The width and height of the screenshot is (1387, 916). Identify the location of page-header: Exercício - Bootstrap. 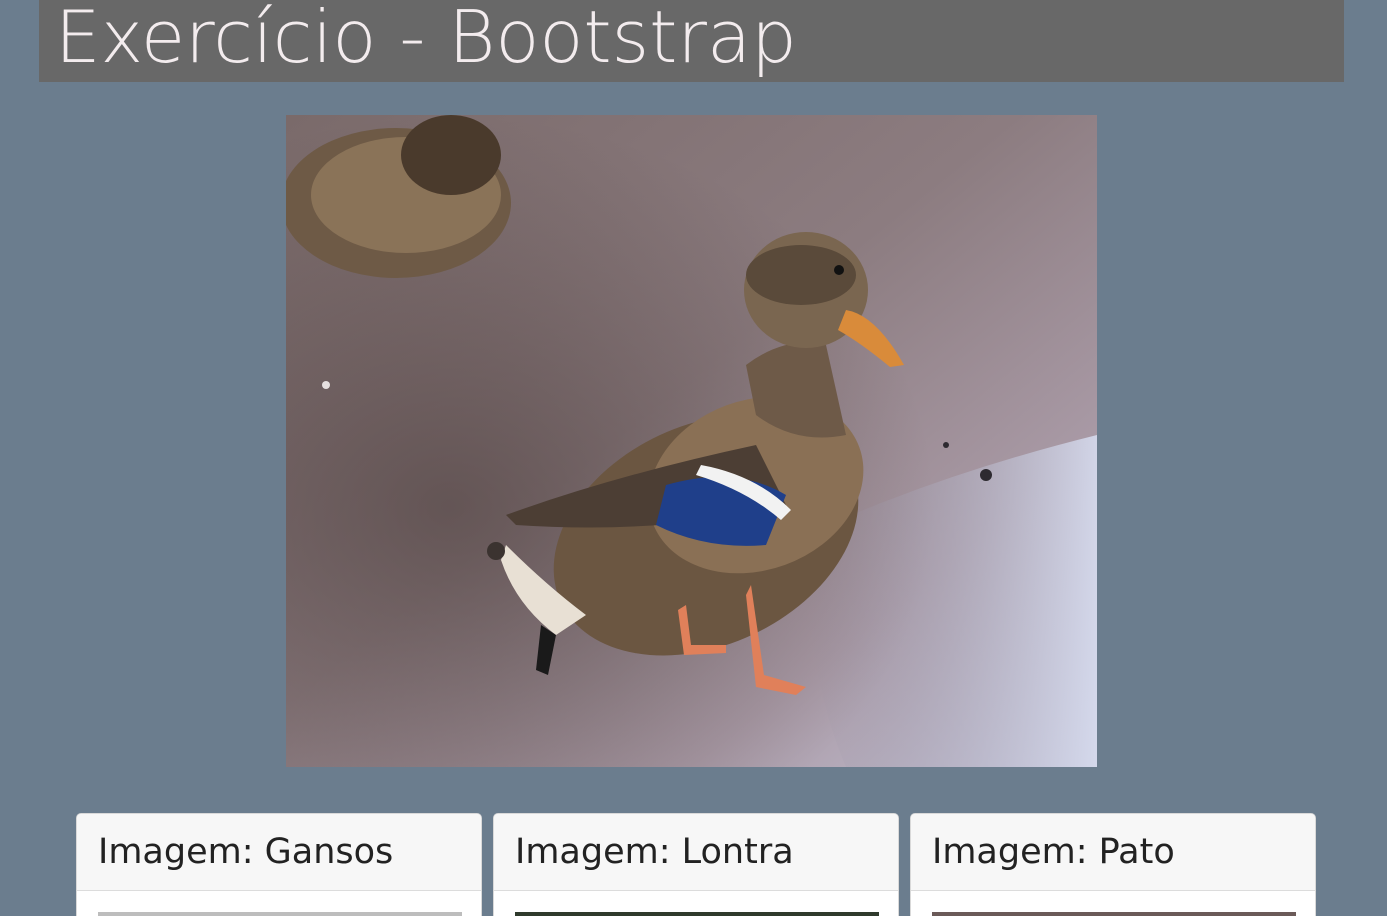
(691, 41).